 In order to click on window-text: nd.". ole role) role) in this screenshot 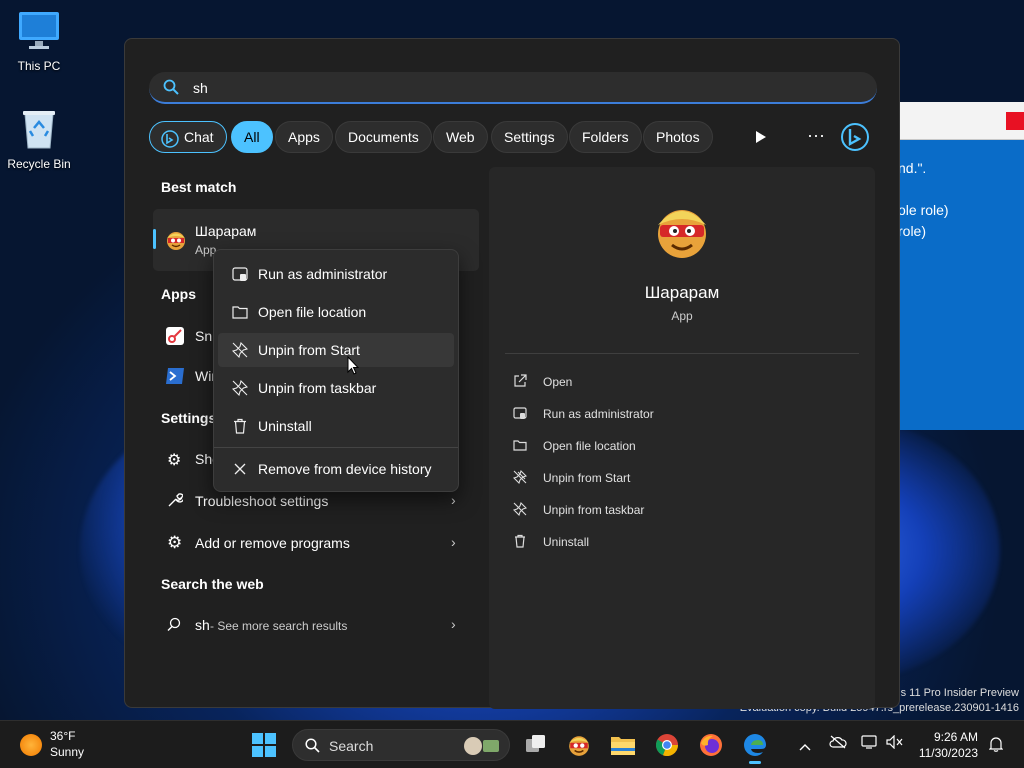, I will do `click(923, 199)`.